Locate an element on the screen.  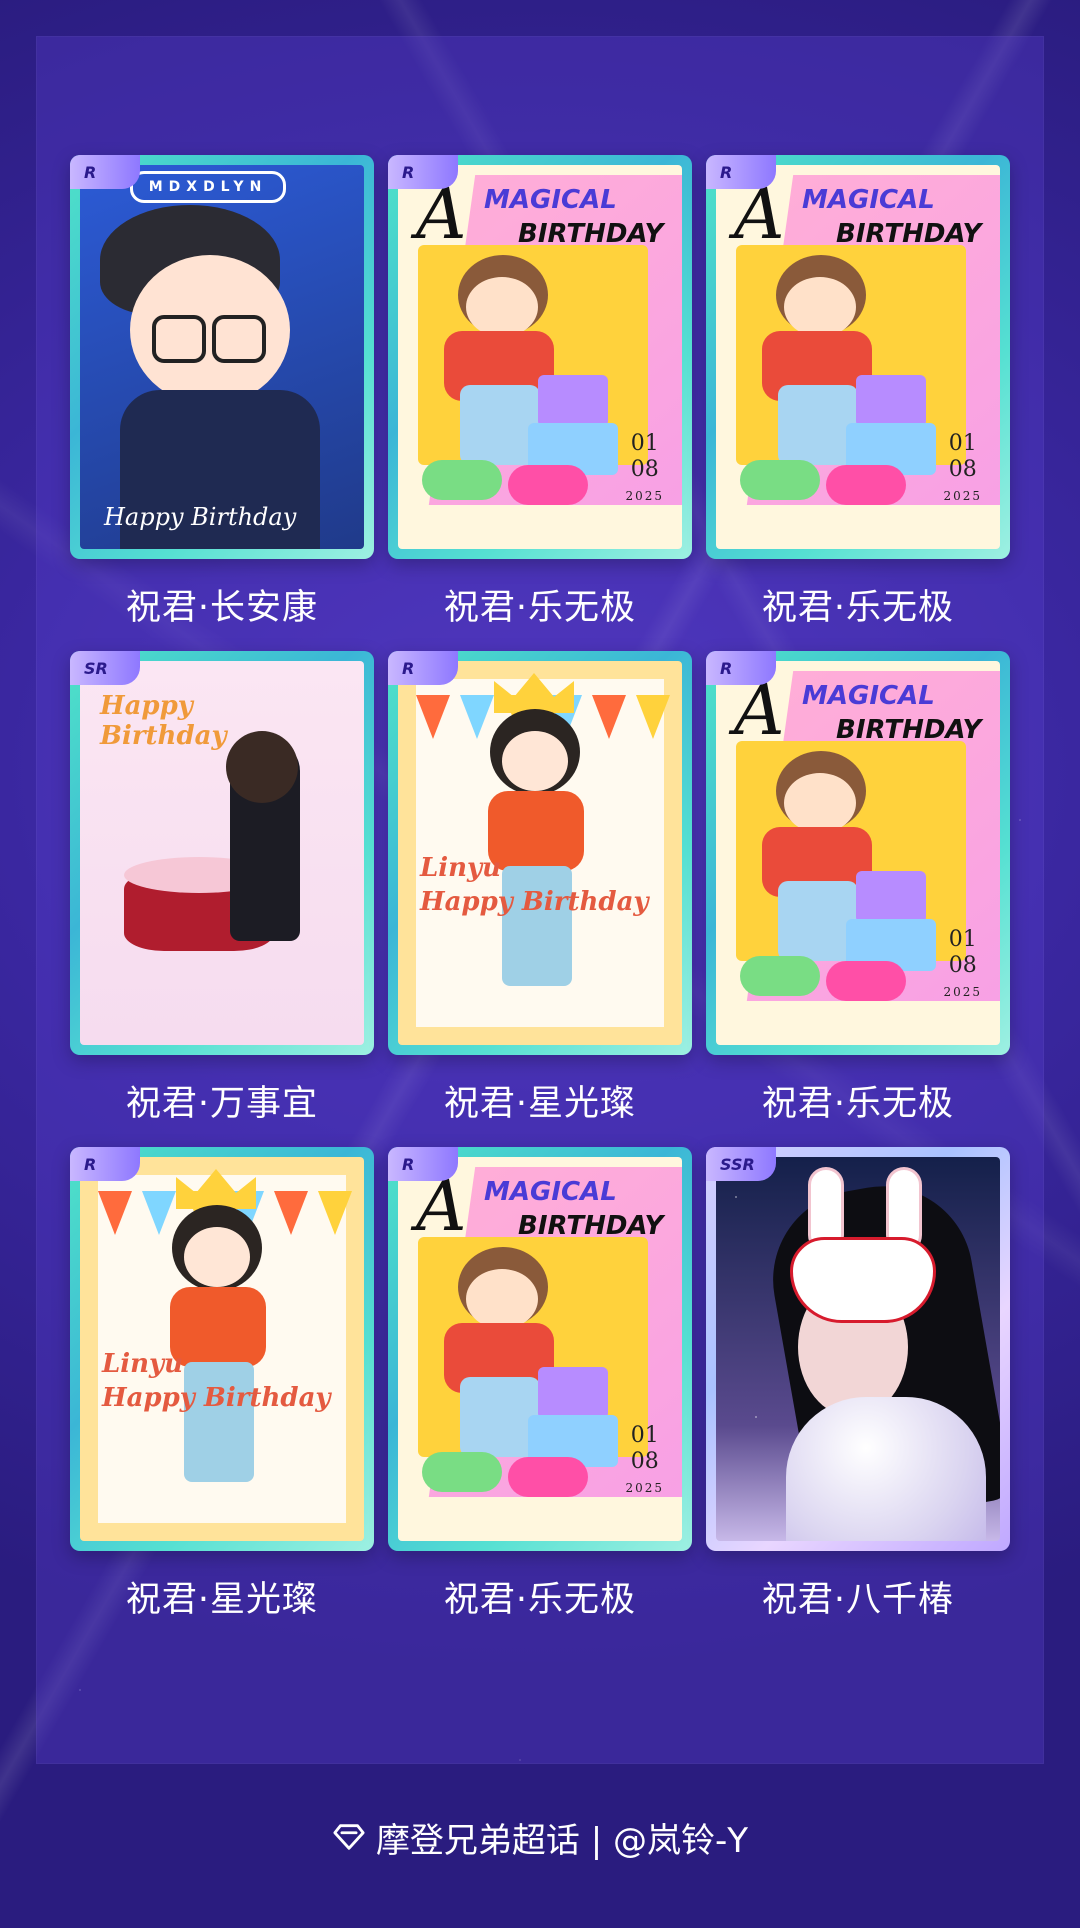
card: SR Happy Birthday is located at coordinates (222, 853).